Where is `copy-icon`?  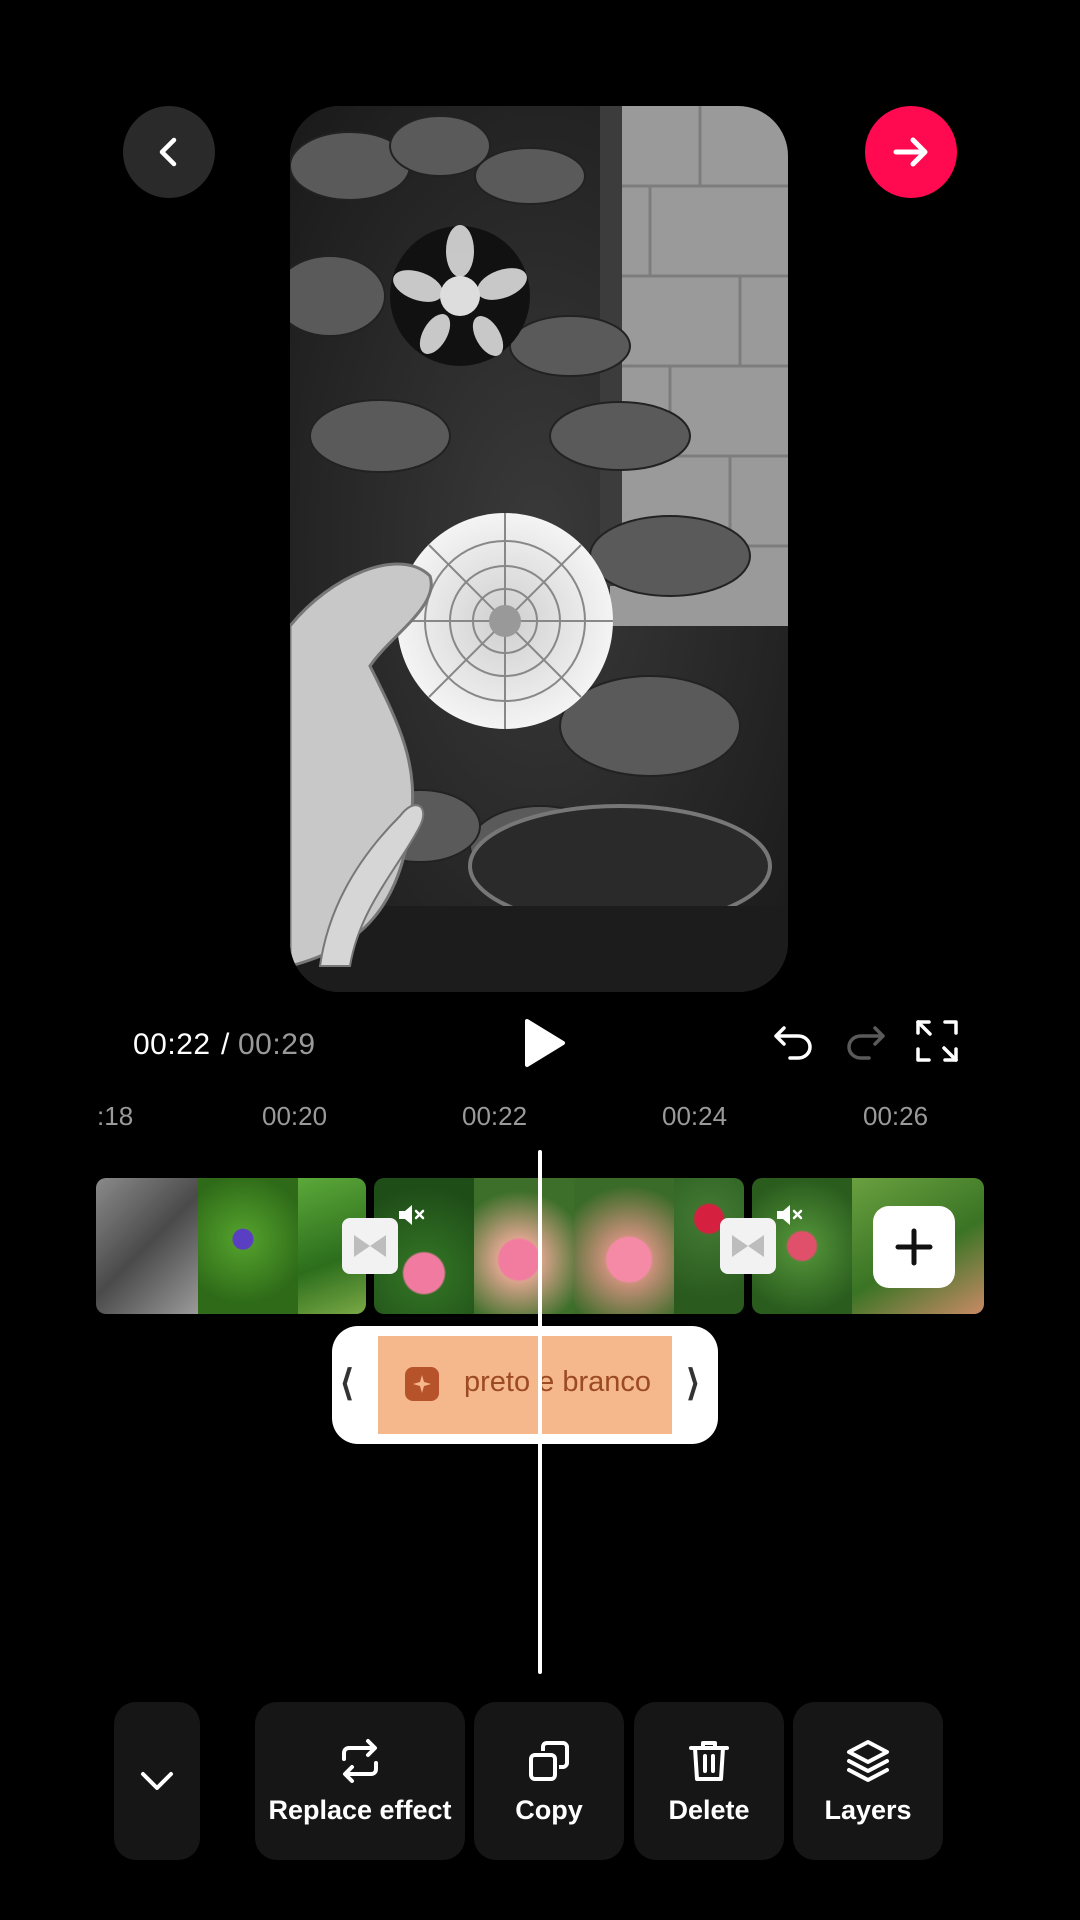 copy-icon is located at coordinates (549, 1760).